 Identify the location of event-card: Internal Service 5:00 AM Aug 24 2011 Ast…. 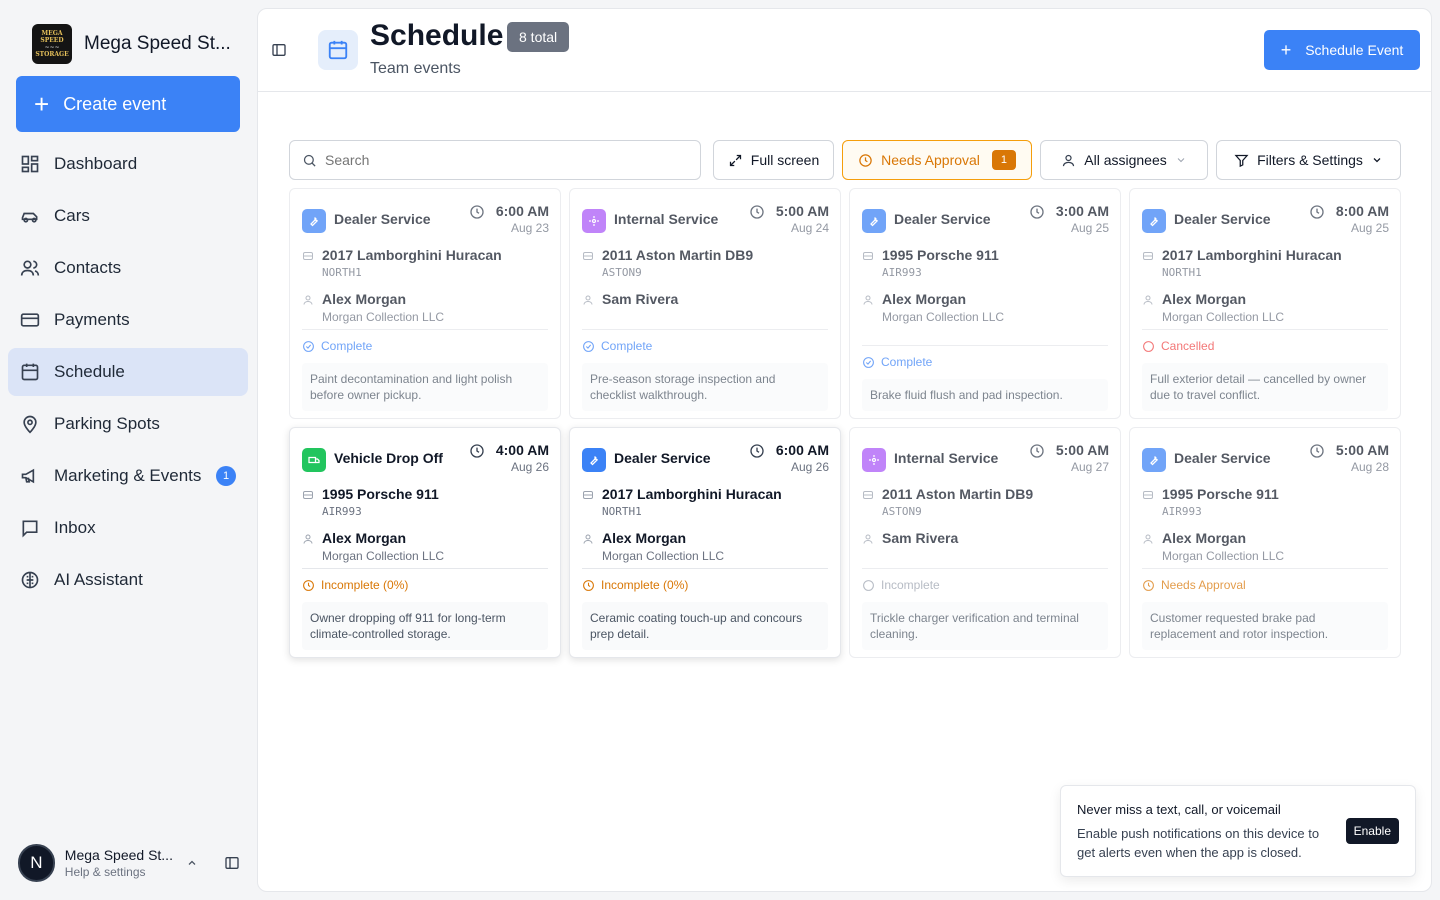
(705, 303).